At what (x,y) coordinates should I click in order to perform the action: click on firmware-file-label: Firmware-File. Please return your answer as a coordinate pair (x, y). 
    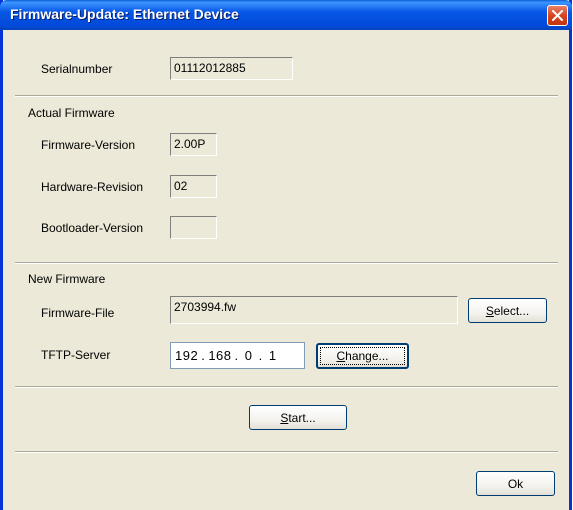
    Looking at the image, I should click on (78, 313).